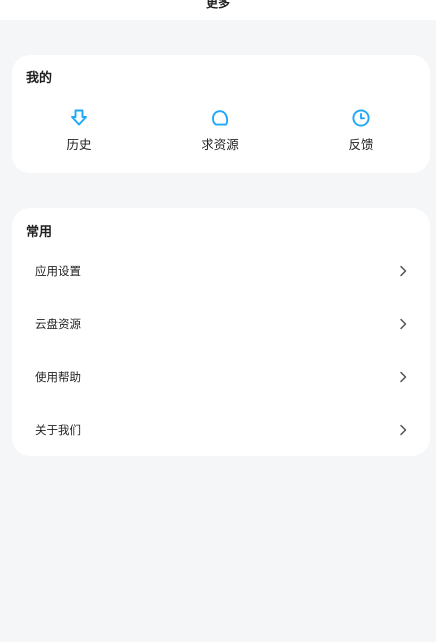 The width and height of the screenshot is (436, 642). What do you see at coordinates (79, 144) in the screenshot?
I see `history-label: 历史` at bounding box center [79, 144].